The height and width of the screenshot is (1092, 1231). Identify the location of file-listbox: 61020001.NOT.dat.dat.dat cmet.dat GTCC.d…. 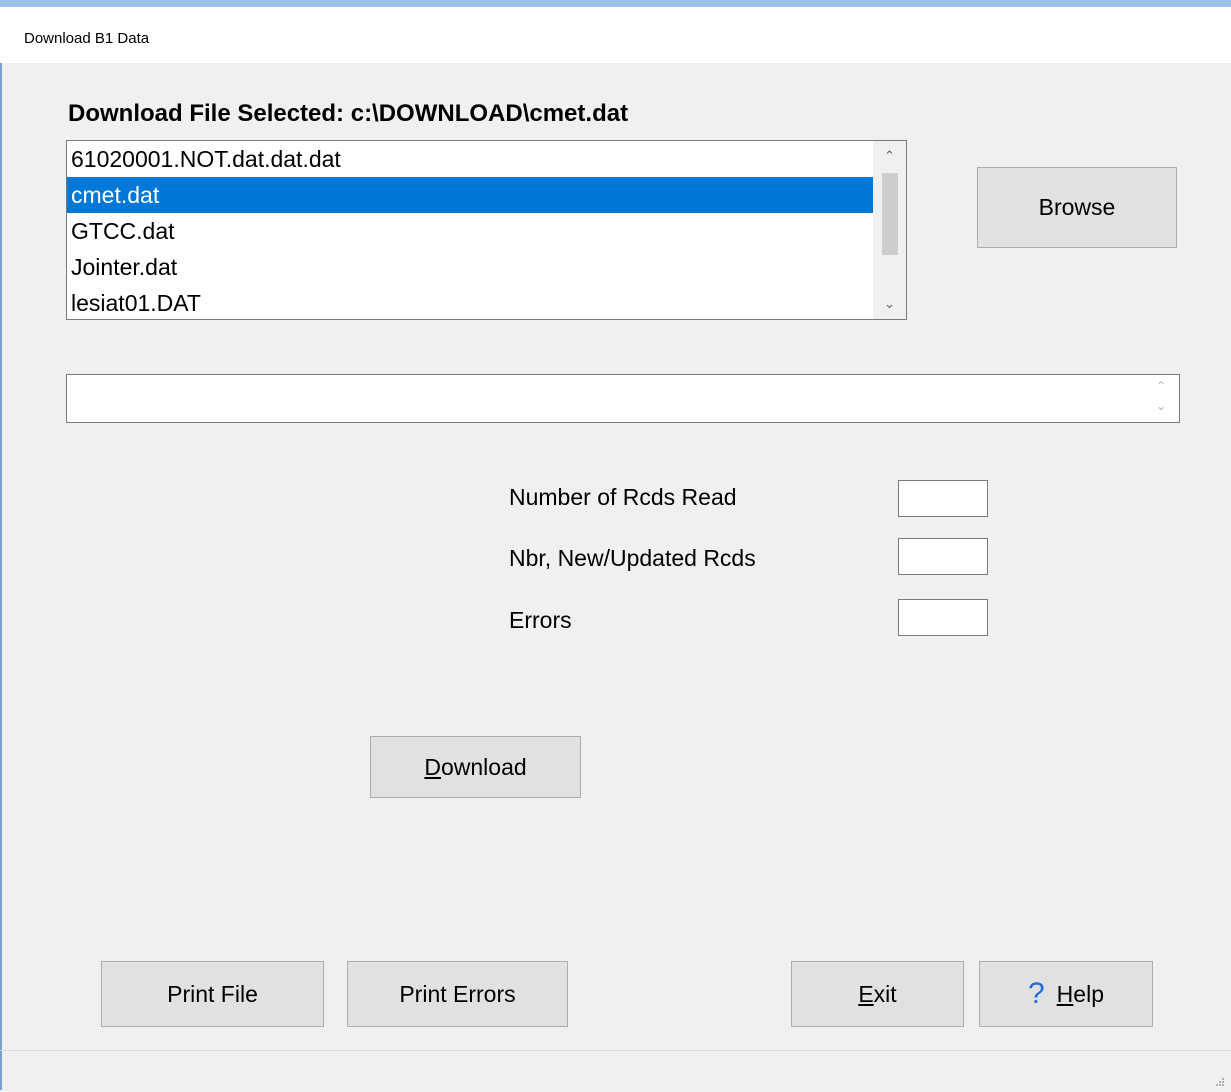
(486, 230).